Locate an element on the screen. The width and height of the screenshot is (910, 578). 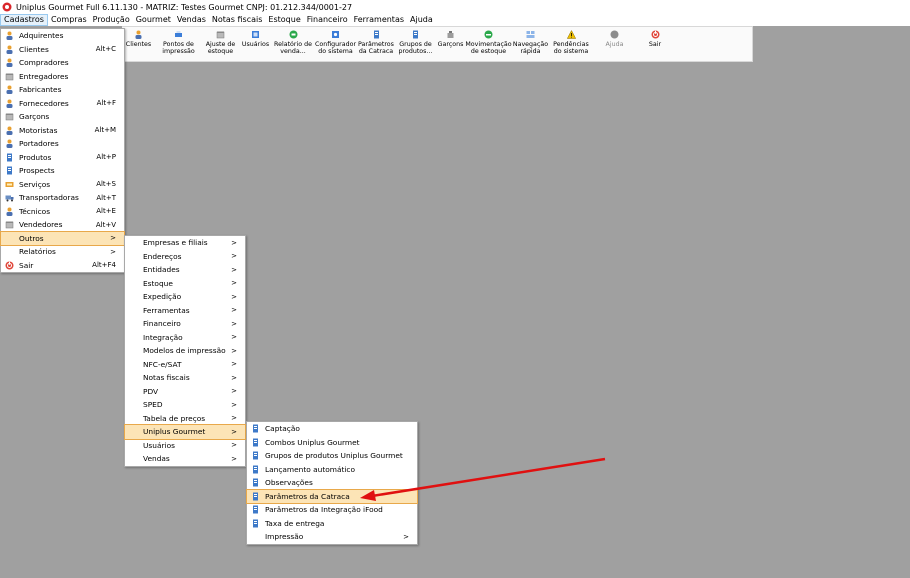
menu-item-parametros-da-catraca: Parâmetros da Catraca is located at coordinates (332, 496).